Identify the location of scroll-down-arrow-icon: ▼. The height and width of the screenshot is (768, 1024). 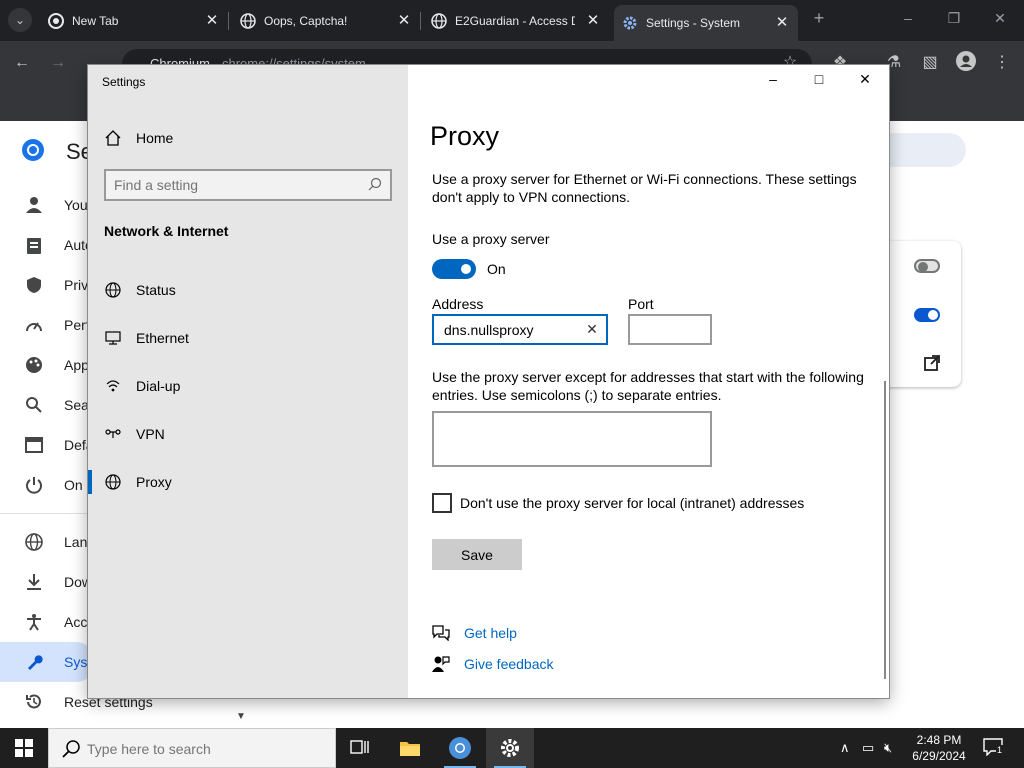
(241, 716).